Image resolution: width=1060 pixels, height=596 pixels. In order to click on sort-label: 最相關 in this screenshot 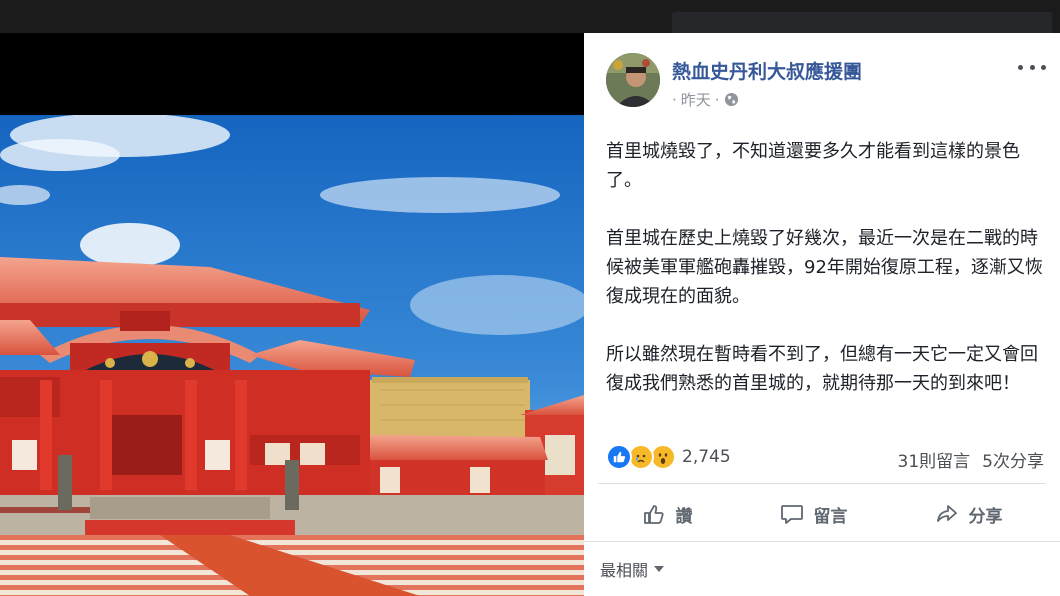, I will do `click(624, 570)`.